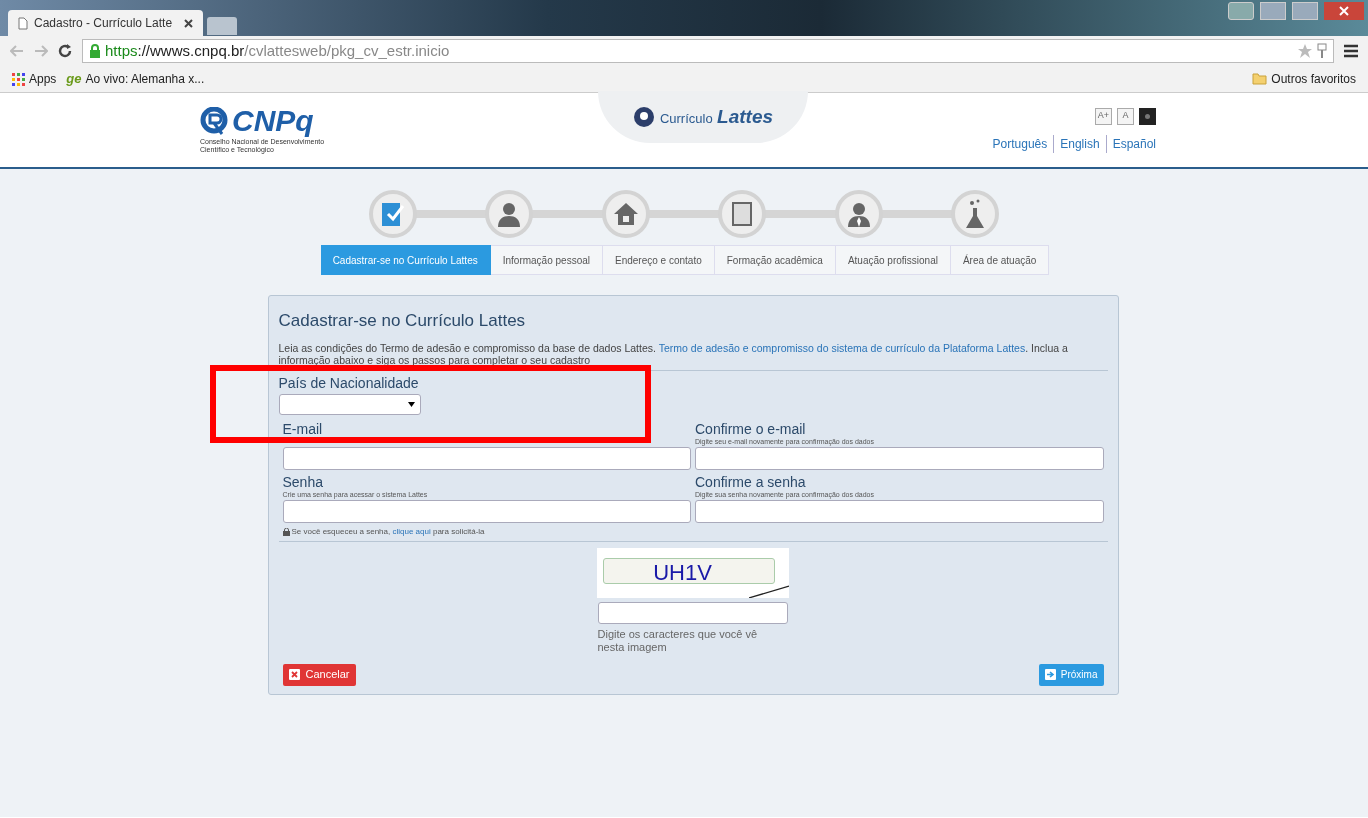 The image size is (1368, 818). Describe the element at coordinates (349, 404) in the screenshot. I see `country-dropdown` at that location.